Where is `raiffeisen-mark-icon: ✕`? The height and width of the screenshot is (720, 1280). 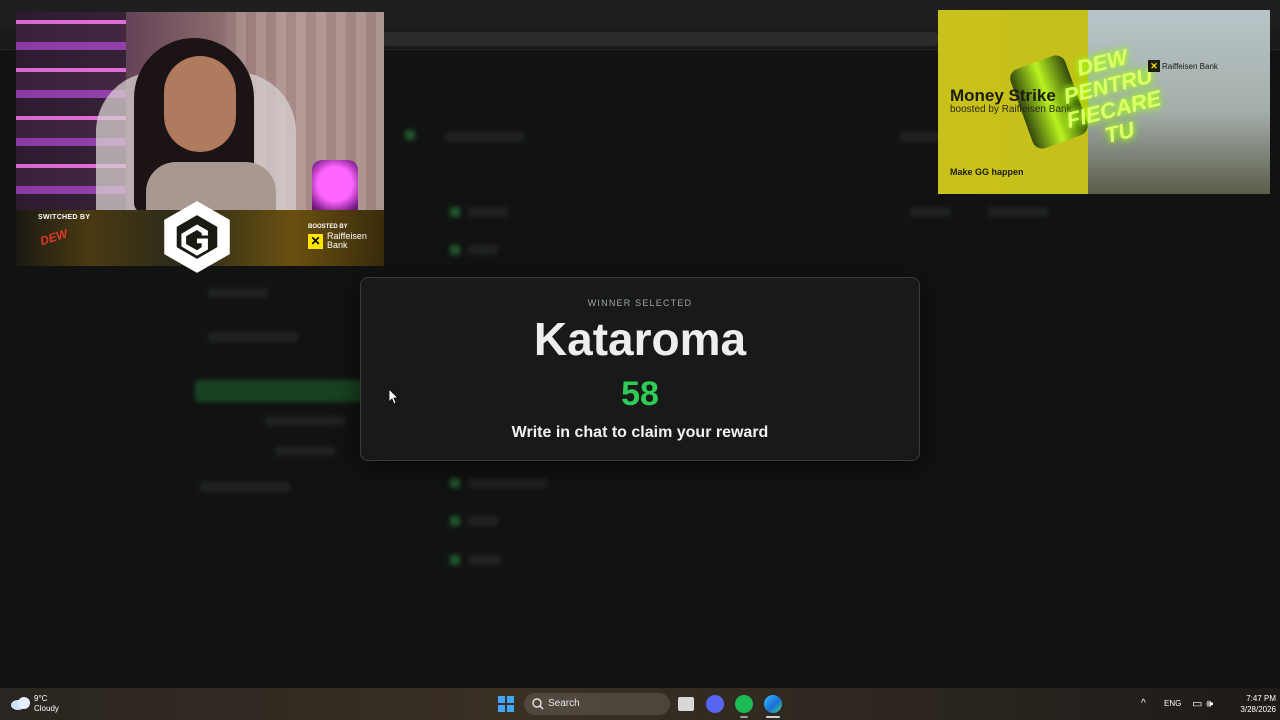 raiffeisen-mark-icon: ✕ is located at coordinates (1154, 66).